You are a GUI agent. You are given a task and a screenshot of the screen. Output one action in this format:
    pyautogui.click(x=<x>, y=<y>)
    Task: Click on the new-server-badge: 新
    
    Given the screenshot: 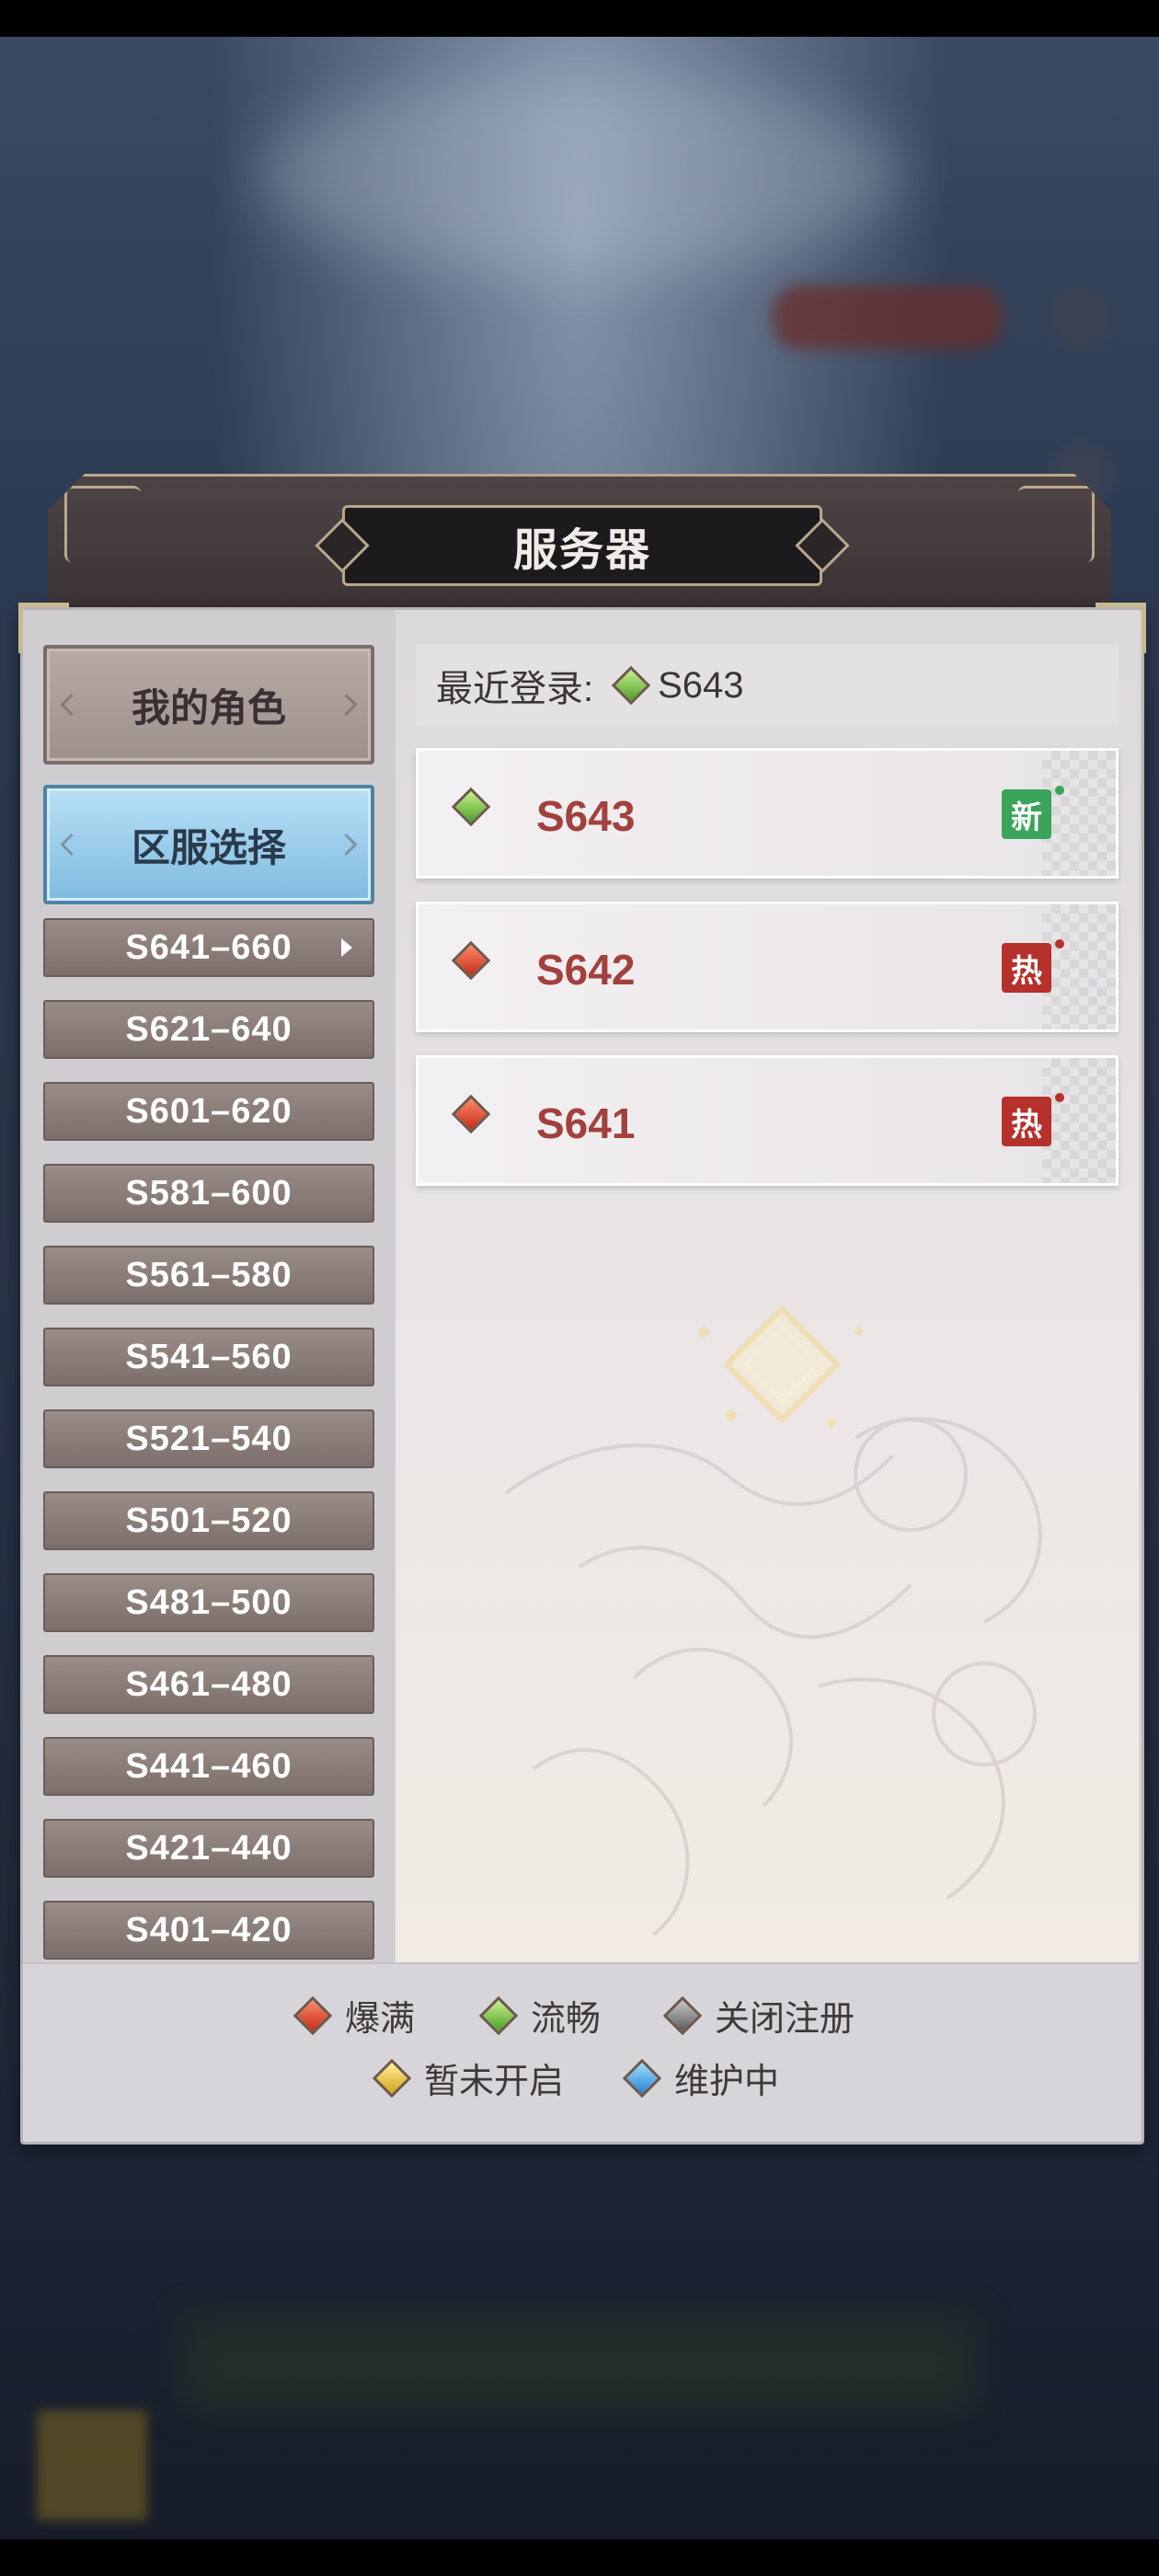 What is the action you would take?
    pyautogui.click(x=1033, y=812)
    